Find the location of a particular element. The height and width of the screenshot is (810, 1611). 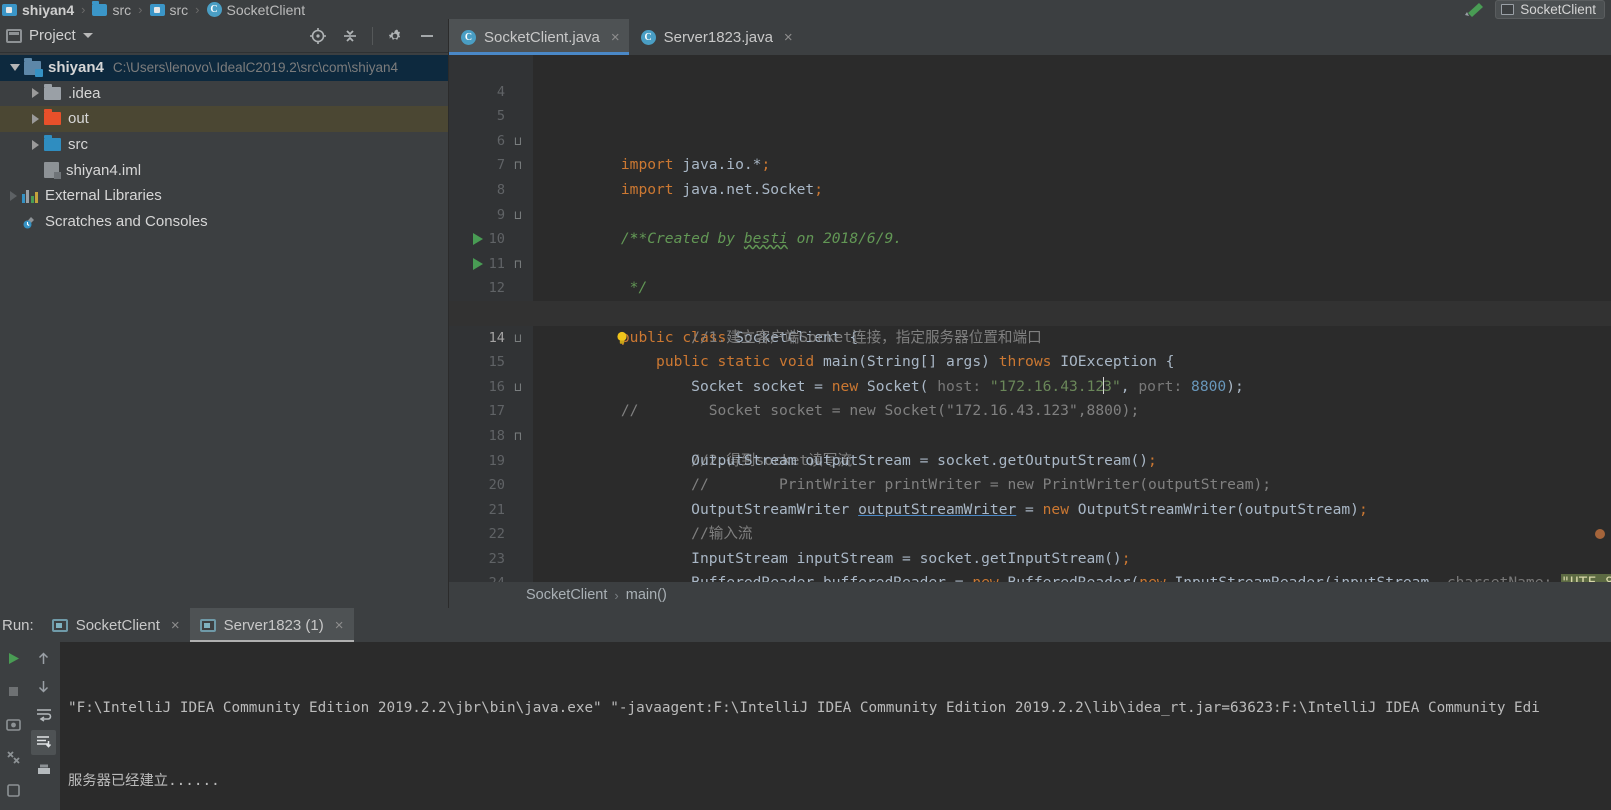

project-panel-title: Project is located at coordinates (49, 35).